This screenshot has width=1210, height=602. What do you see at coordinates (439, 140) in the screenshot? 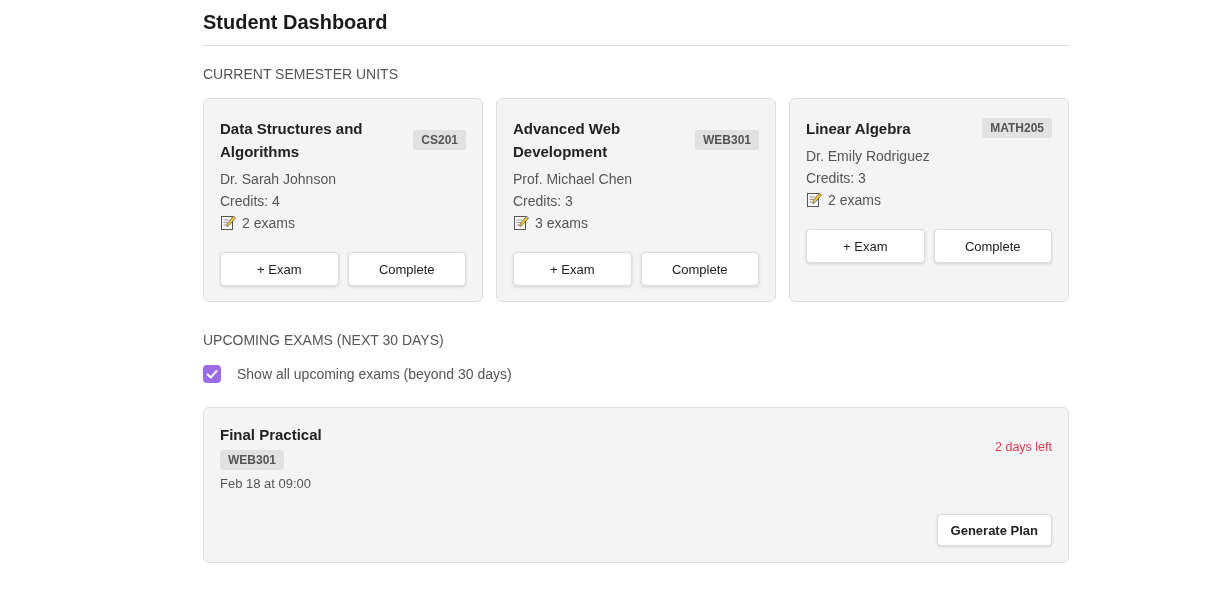
I see `course-code: CS201` at bounding box center [439, 140].